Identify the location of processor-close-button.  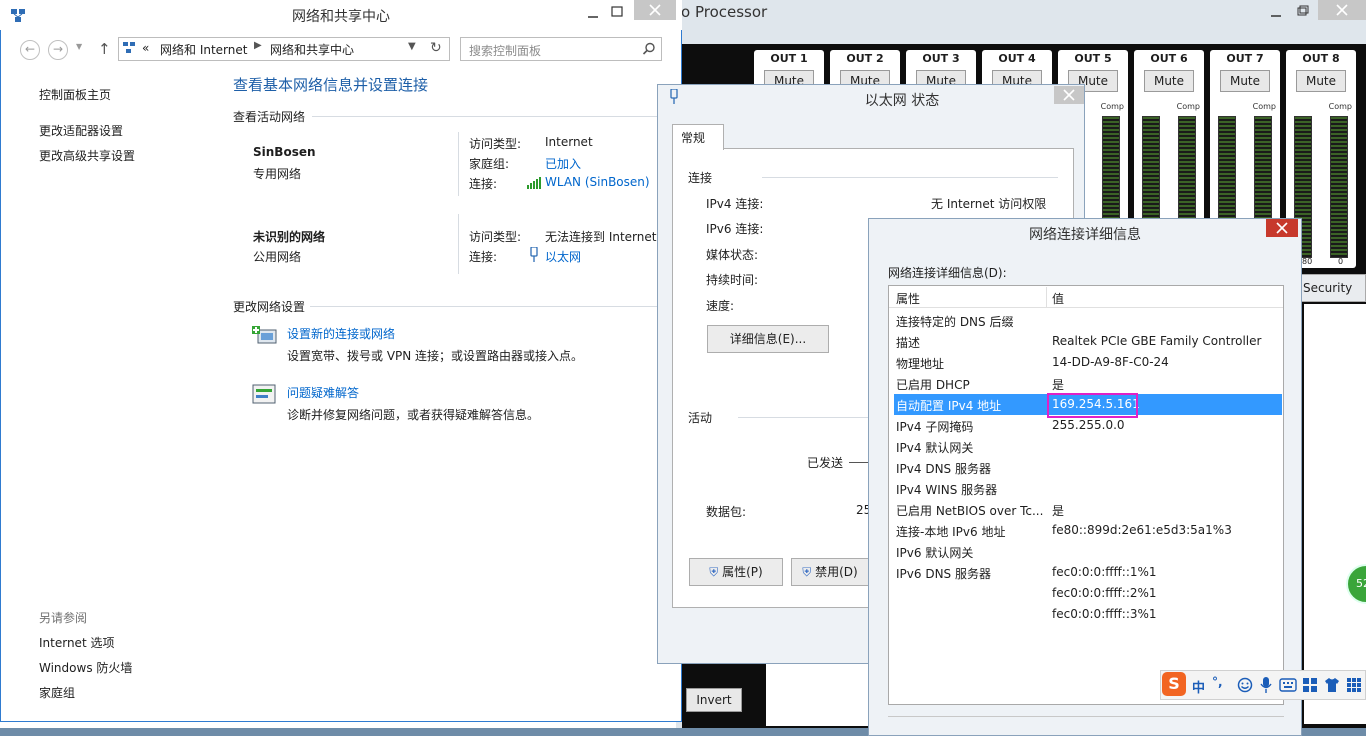
(1342, 10).